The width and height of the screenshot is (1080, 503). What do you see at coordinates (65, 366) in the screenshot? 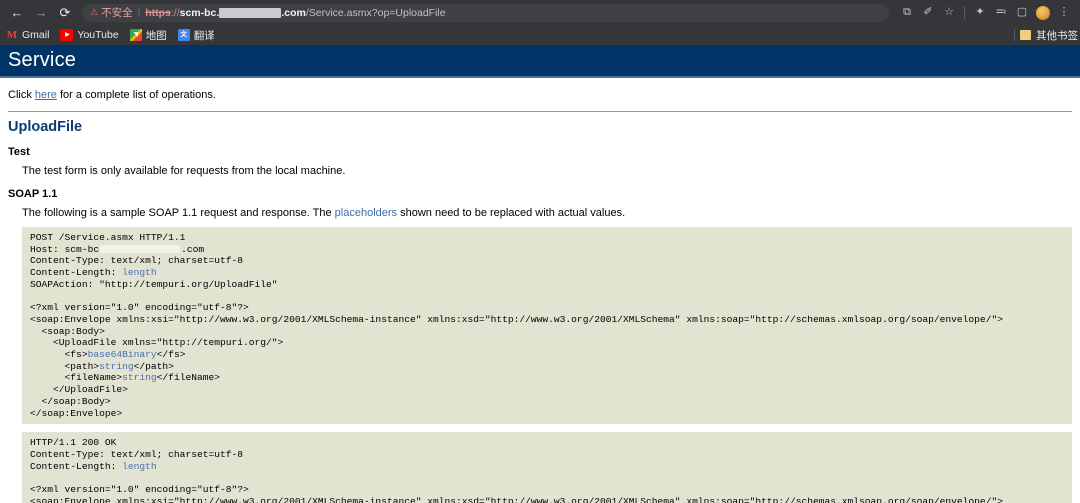
I see `req-path-open: <path>` at bounding box center [65, 366].